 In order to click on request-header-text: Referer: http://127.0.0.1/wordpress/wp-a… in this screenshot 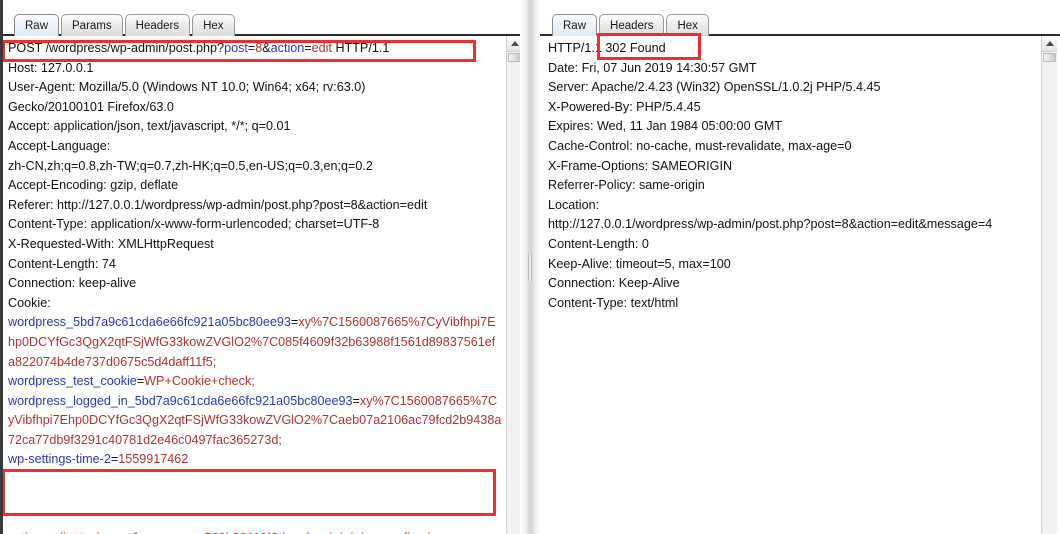, I will do `click(218, 204)`.